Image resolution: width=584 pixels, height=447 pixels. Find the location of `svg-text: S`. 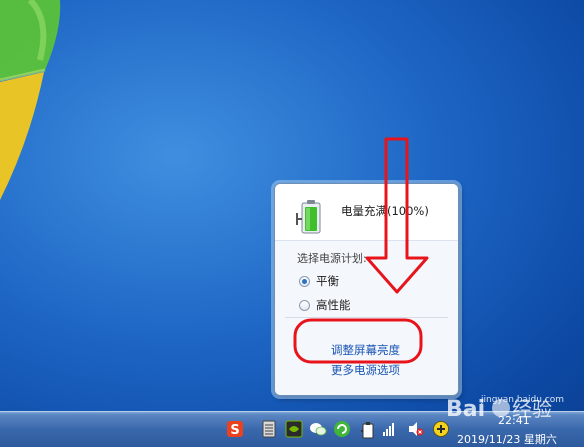

svg-text: S is located at coordinates (234, 430).